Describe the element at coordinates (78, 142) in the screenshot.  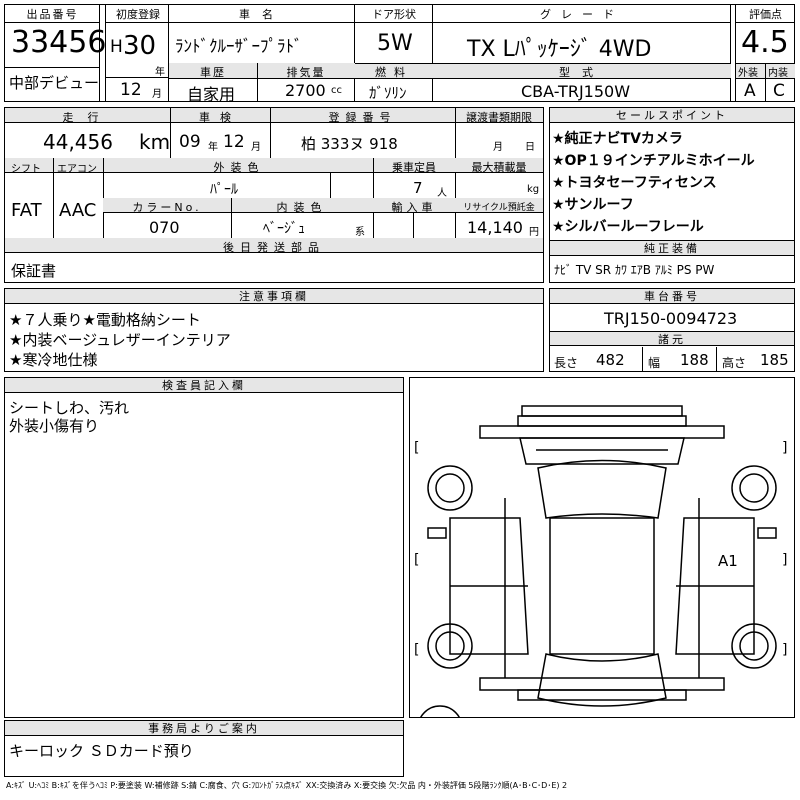
I see `mileage: 44,456` at that location.